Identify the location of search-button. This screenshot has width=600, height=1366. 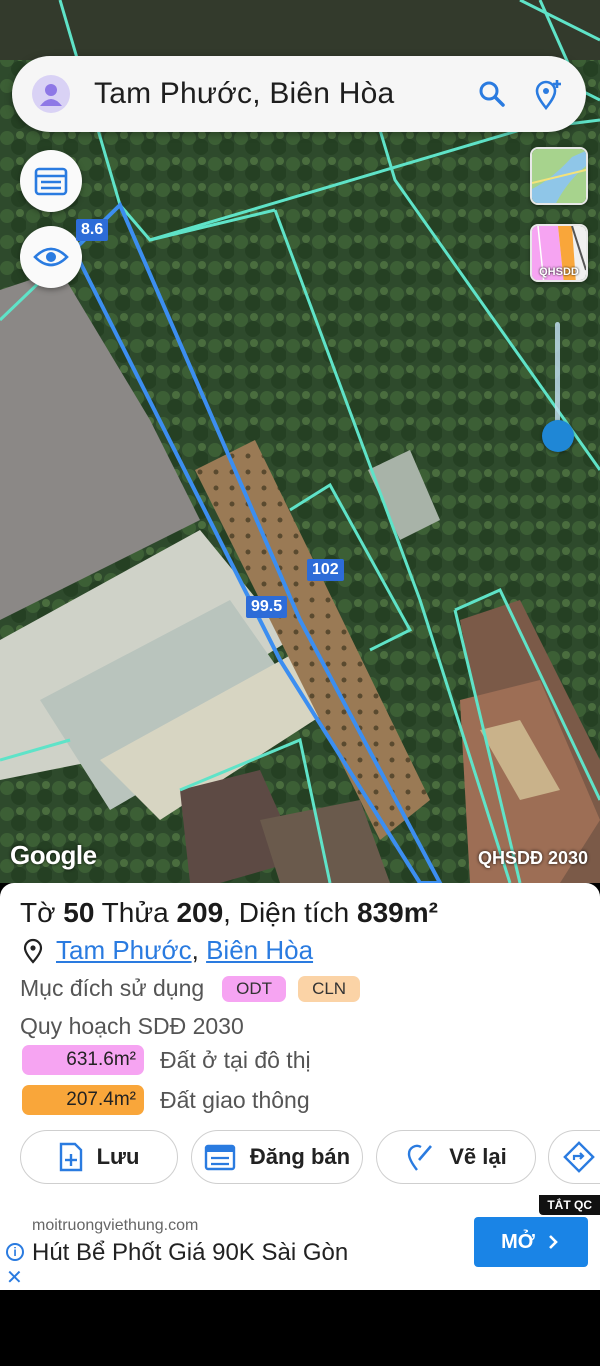
(492, 94).